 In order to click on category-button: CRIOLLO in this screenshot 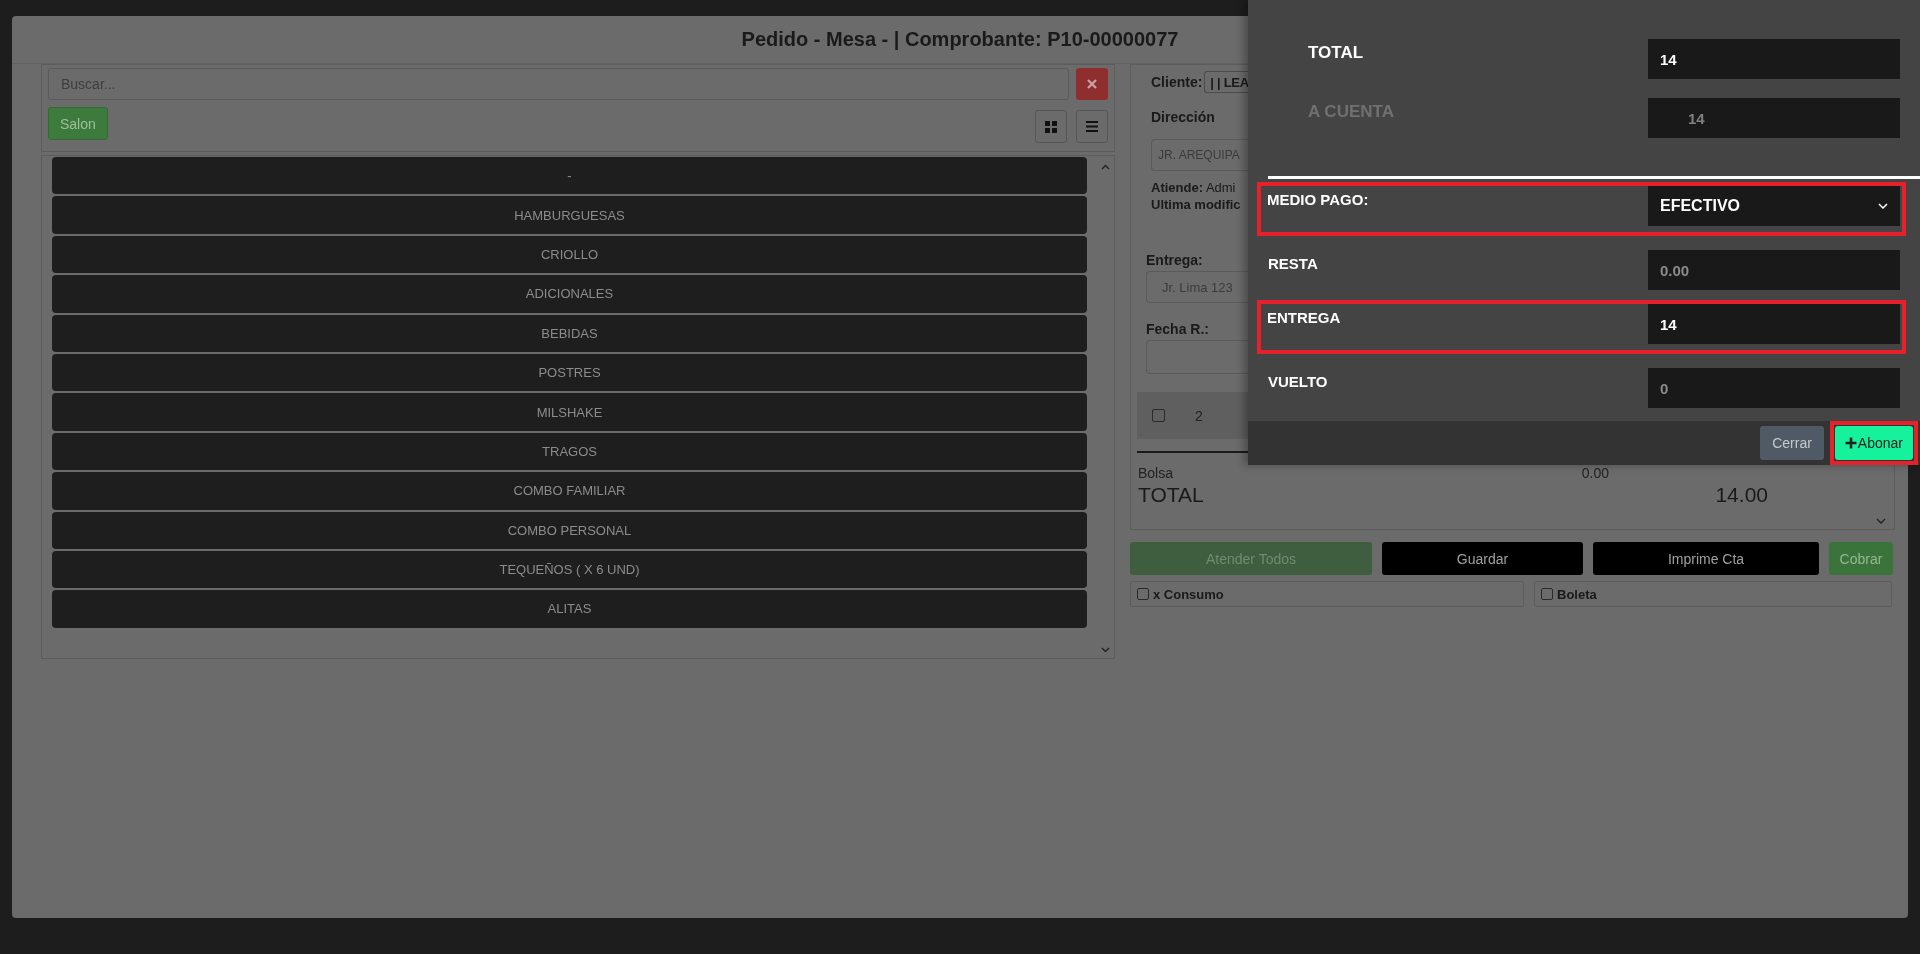, I will do `click(569, 254)`.